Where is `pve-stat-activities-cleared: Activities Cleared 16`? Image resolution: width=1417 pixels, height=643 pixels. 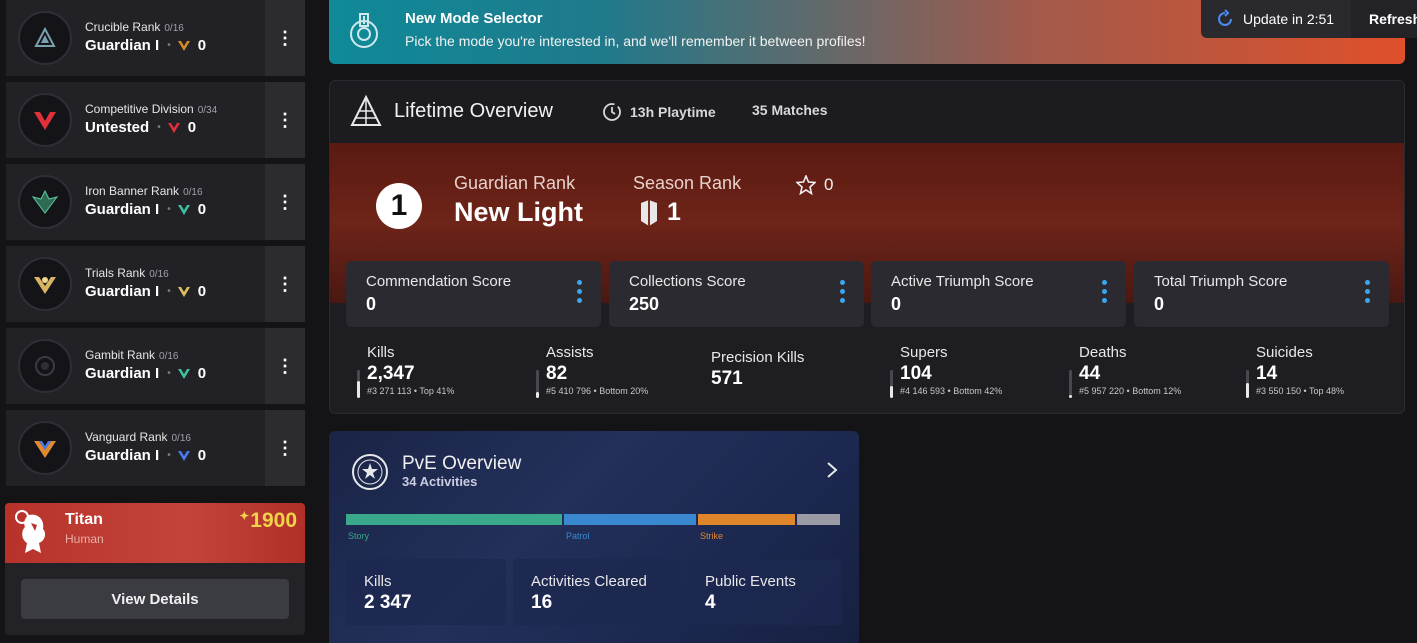
pve-stat-activities-cleared: Activities Cleared 16 is located at coordinates (597, 592).